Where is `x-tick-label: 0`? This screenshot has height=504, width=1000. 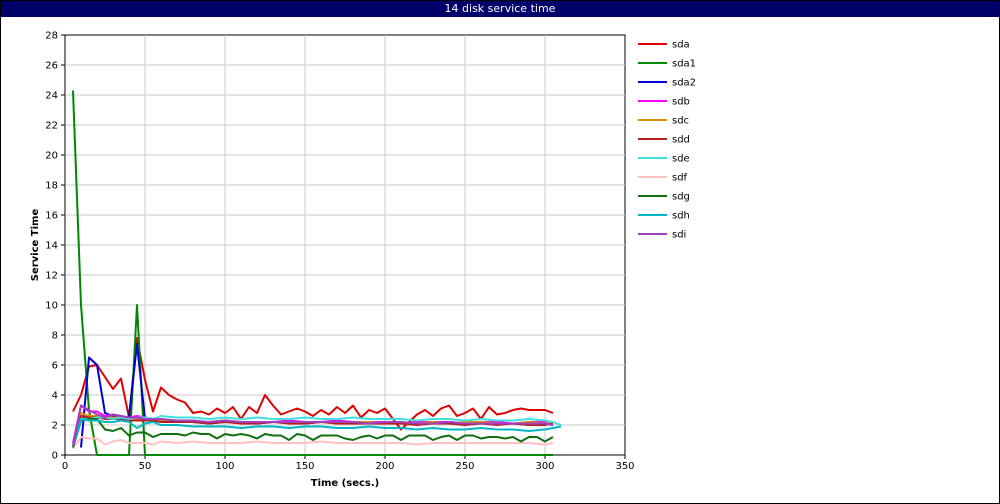 x-tick-label: 0 is located at coordinates (65, 466).